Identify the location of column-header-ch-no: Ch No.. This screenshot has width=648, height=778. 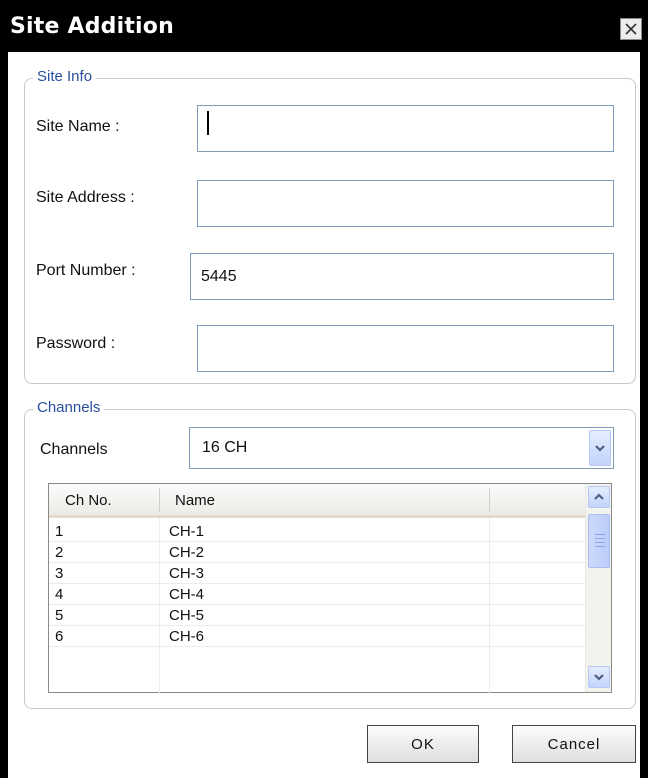
(88, 500).